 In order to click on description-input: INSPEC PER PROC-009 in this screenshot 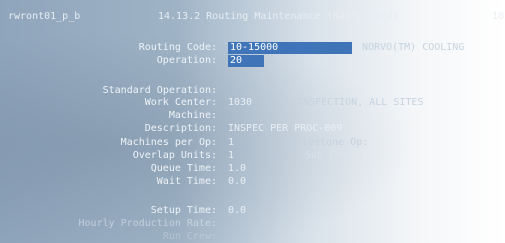, I will do `click(285, 129)`.